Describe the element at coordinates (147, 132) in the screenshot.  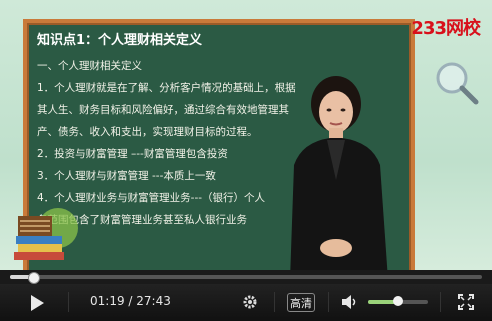
I see `board-line: 产、债务、收入和支出，实现理财目标的过程。` at that location.